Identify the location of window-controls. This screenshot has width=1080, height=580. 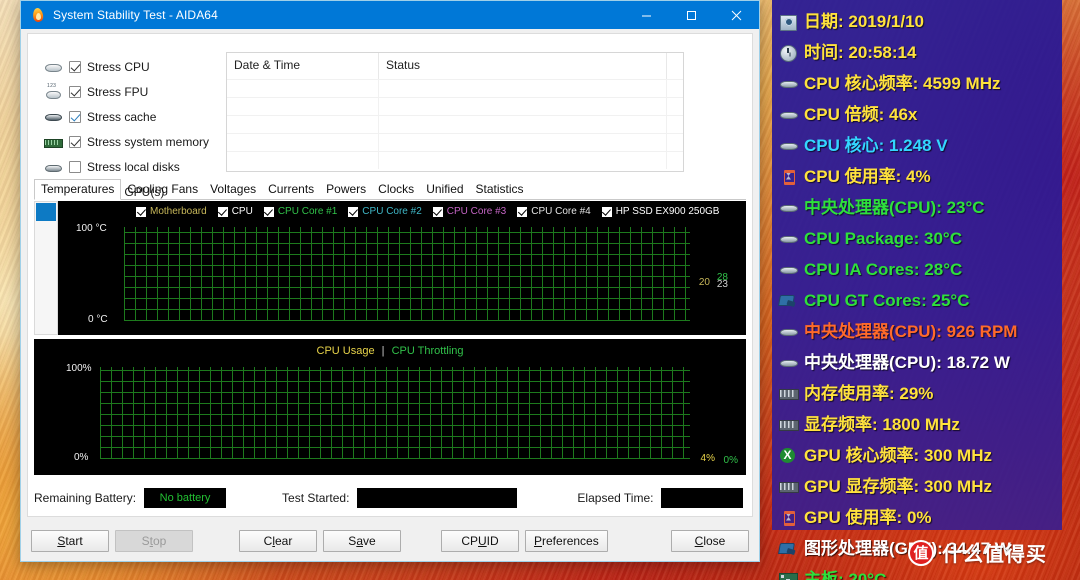
(691, 15).